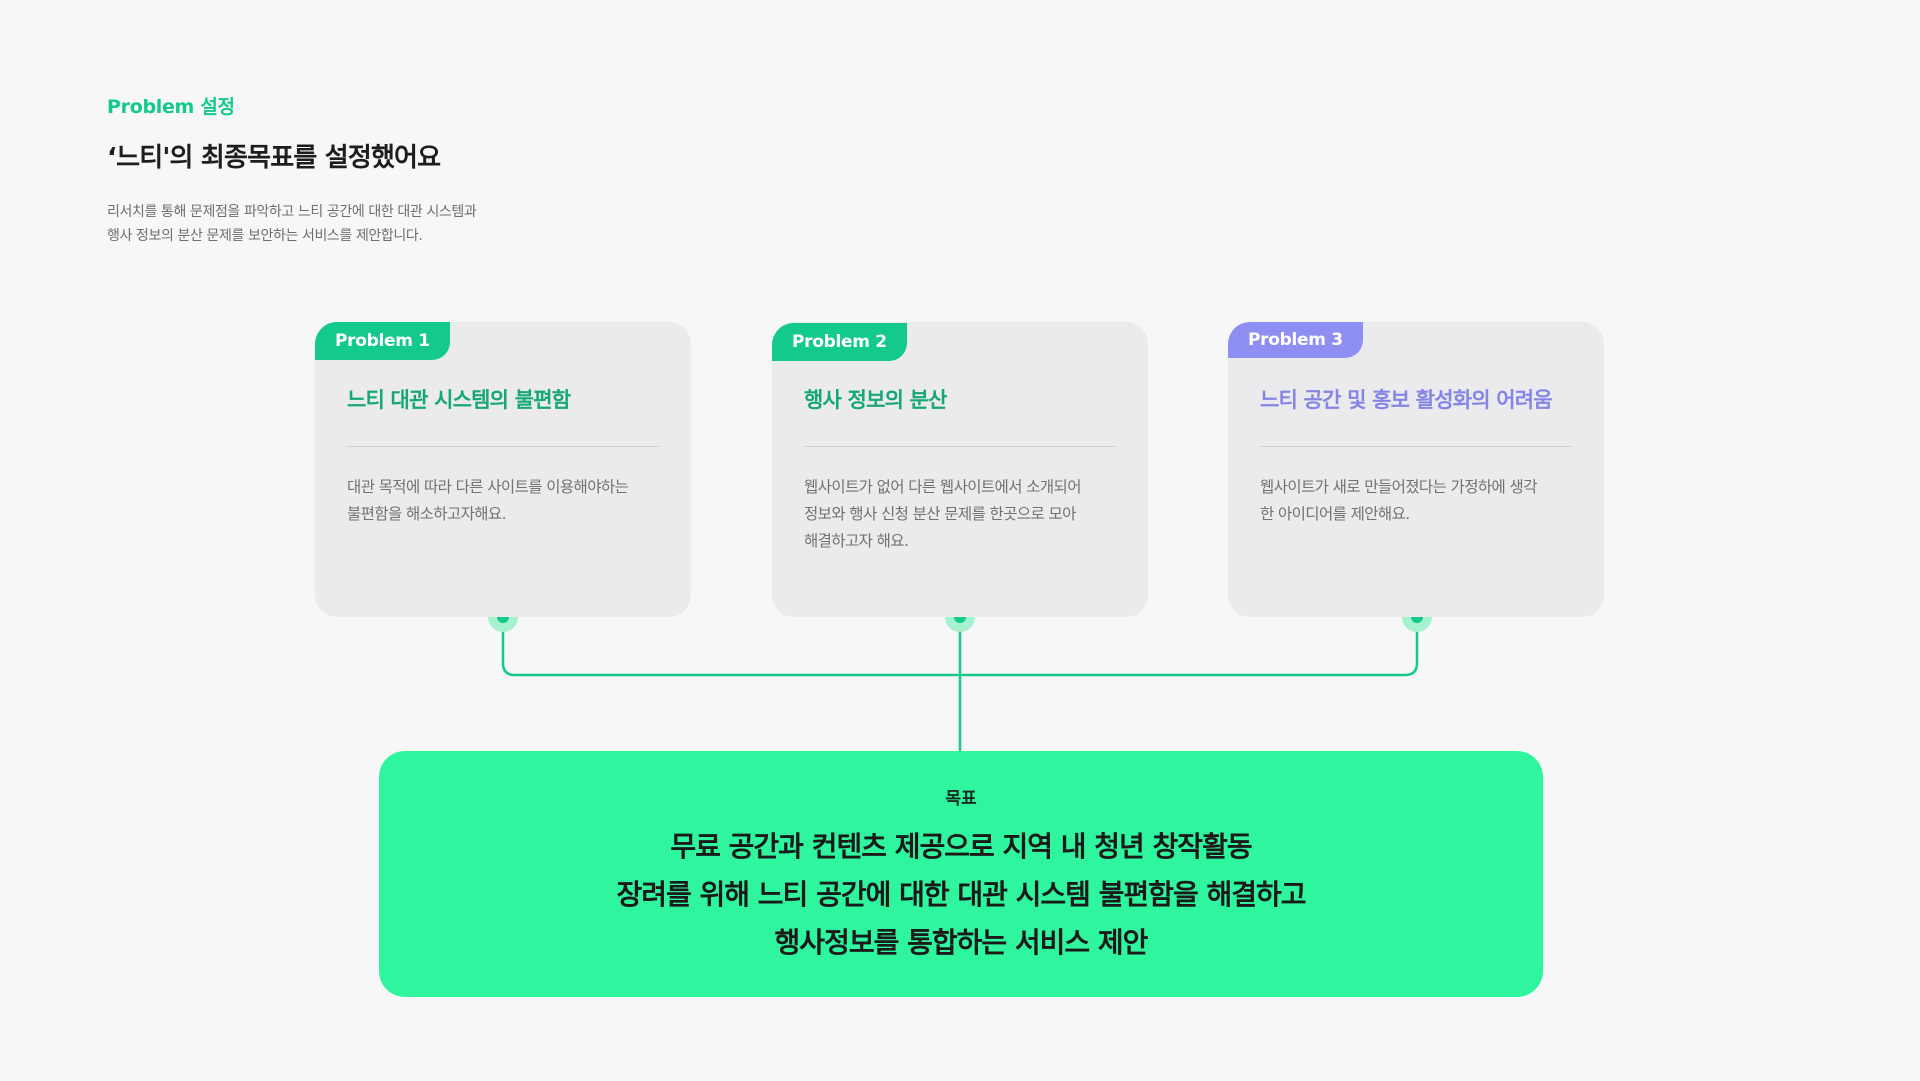 Image resolution: width=1920 pixels, height=1081 pixels. I want to click on problem-title: 느티 공간 및 홍보 활성화의 어려움, so click(1406, 400).